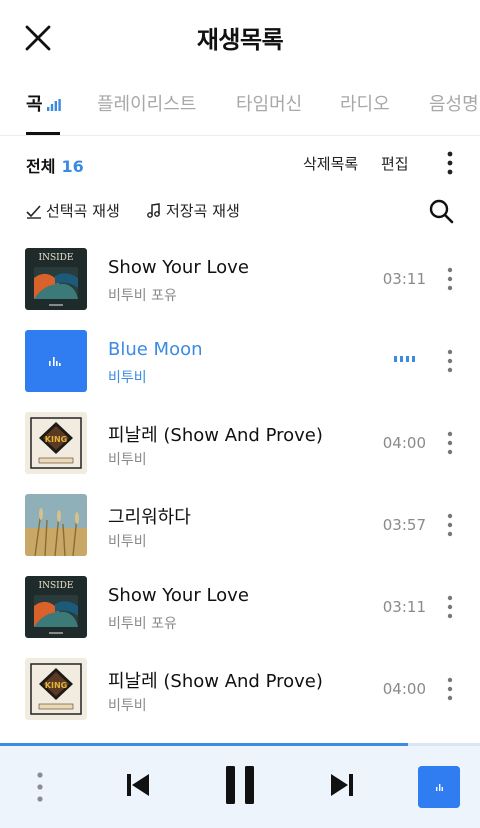 The height and width of the screenshot is (828, 480). Describe the element at coordinates (146, 103) in the screenshot. I see `tab-playlists: 플레이리스트` at that location.